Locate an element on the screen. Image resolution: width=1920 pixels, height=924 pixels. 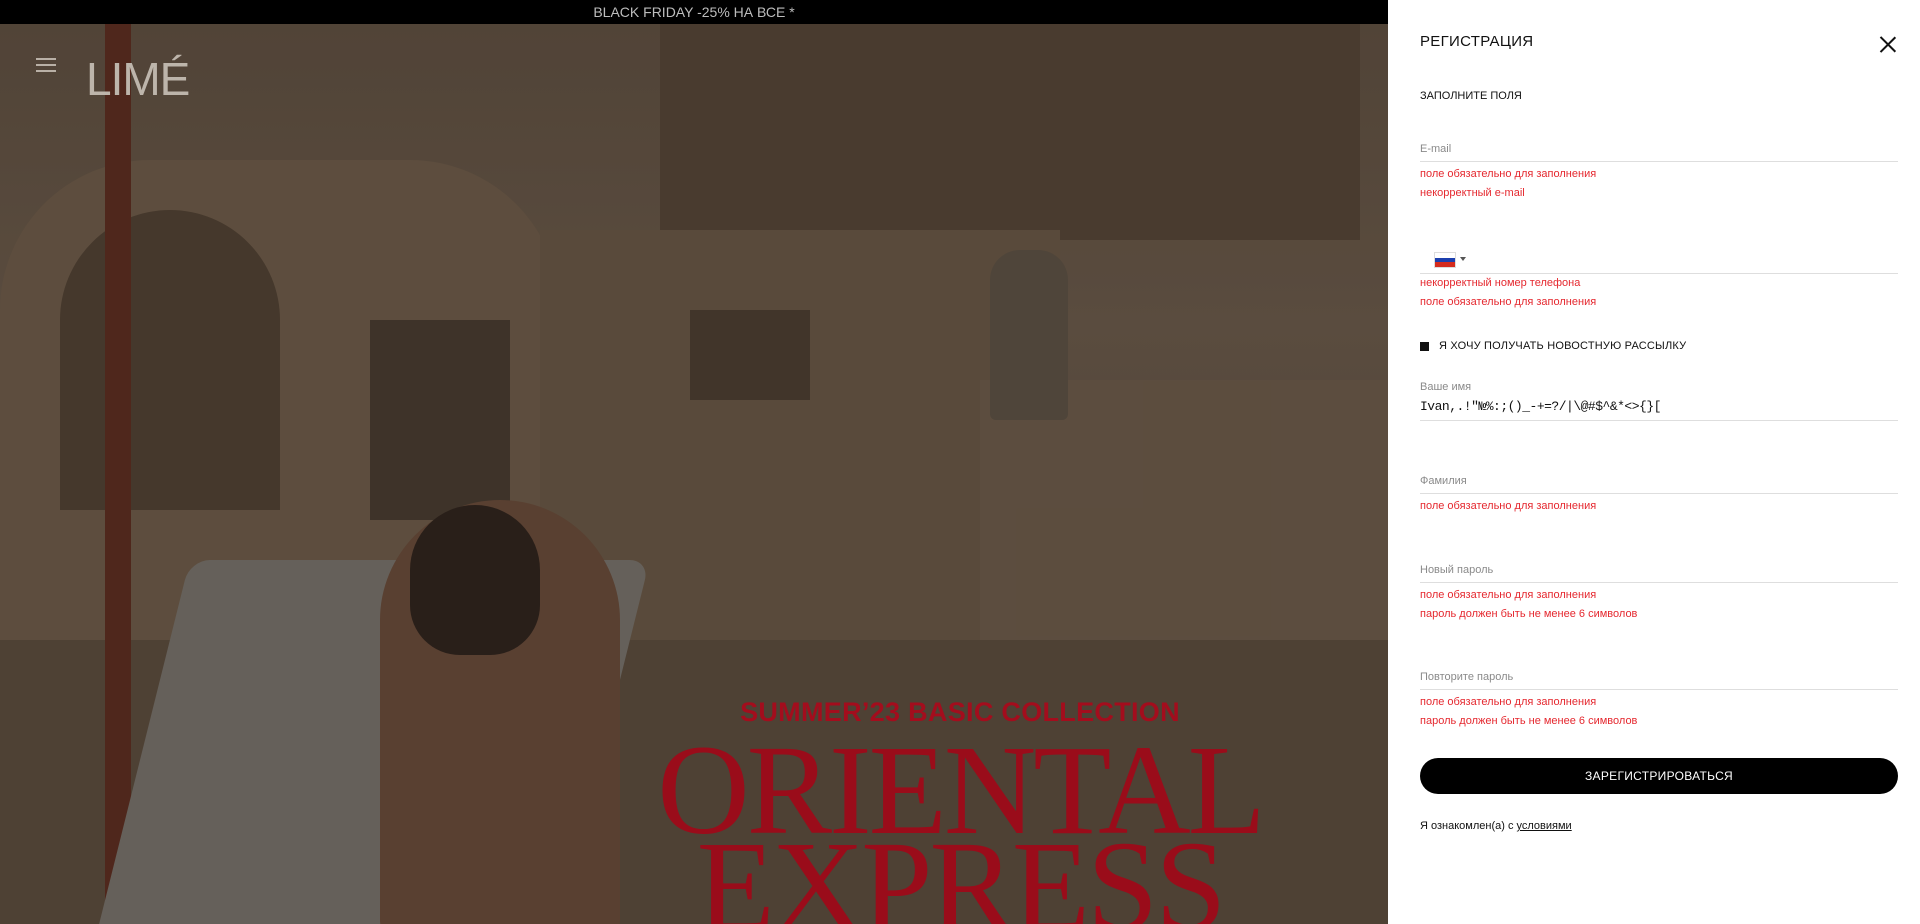
first-name-underline is located at coordinates (1659, 420).